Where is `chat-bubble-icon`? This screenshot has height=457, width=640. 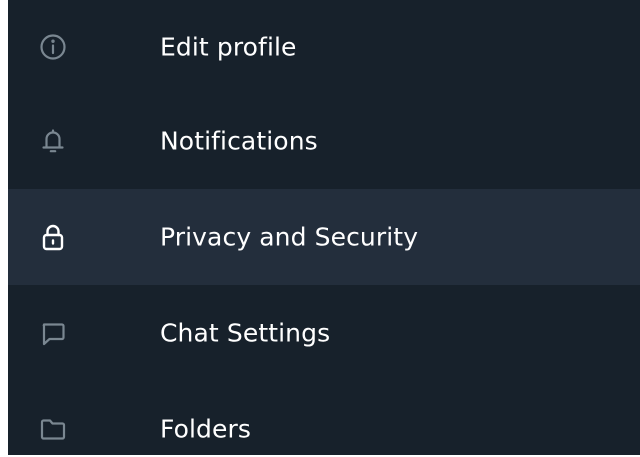 chat-bubble-icon is located at coordinates (53, 333).